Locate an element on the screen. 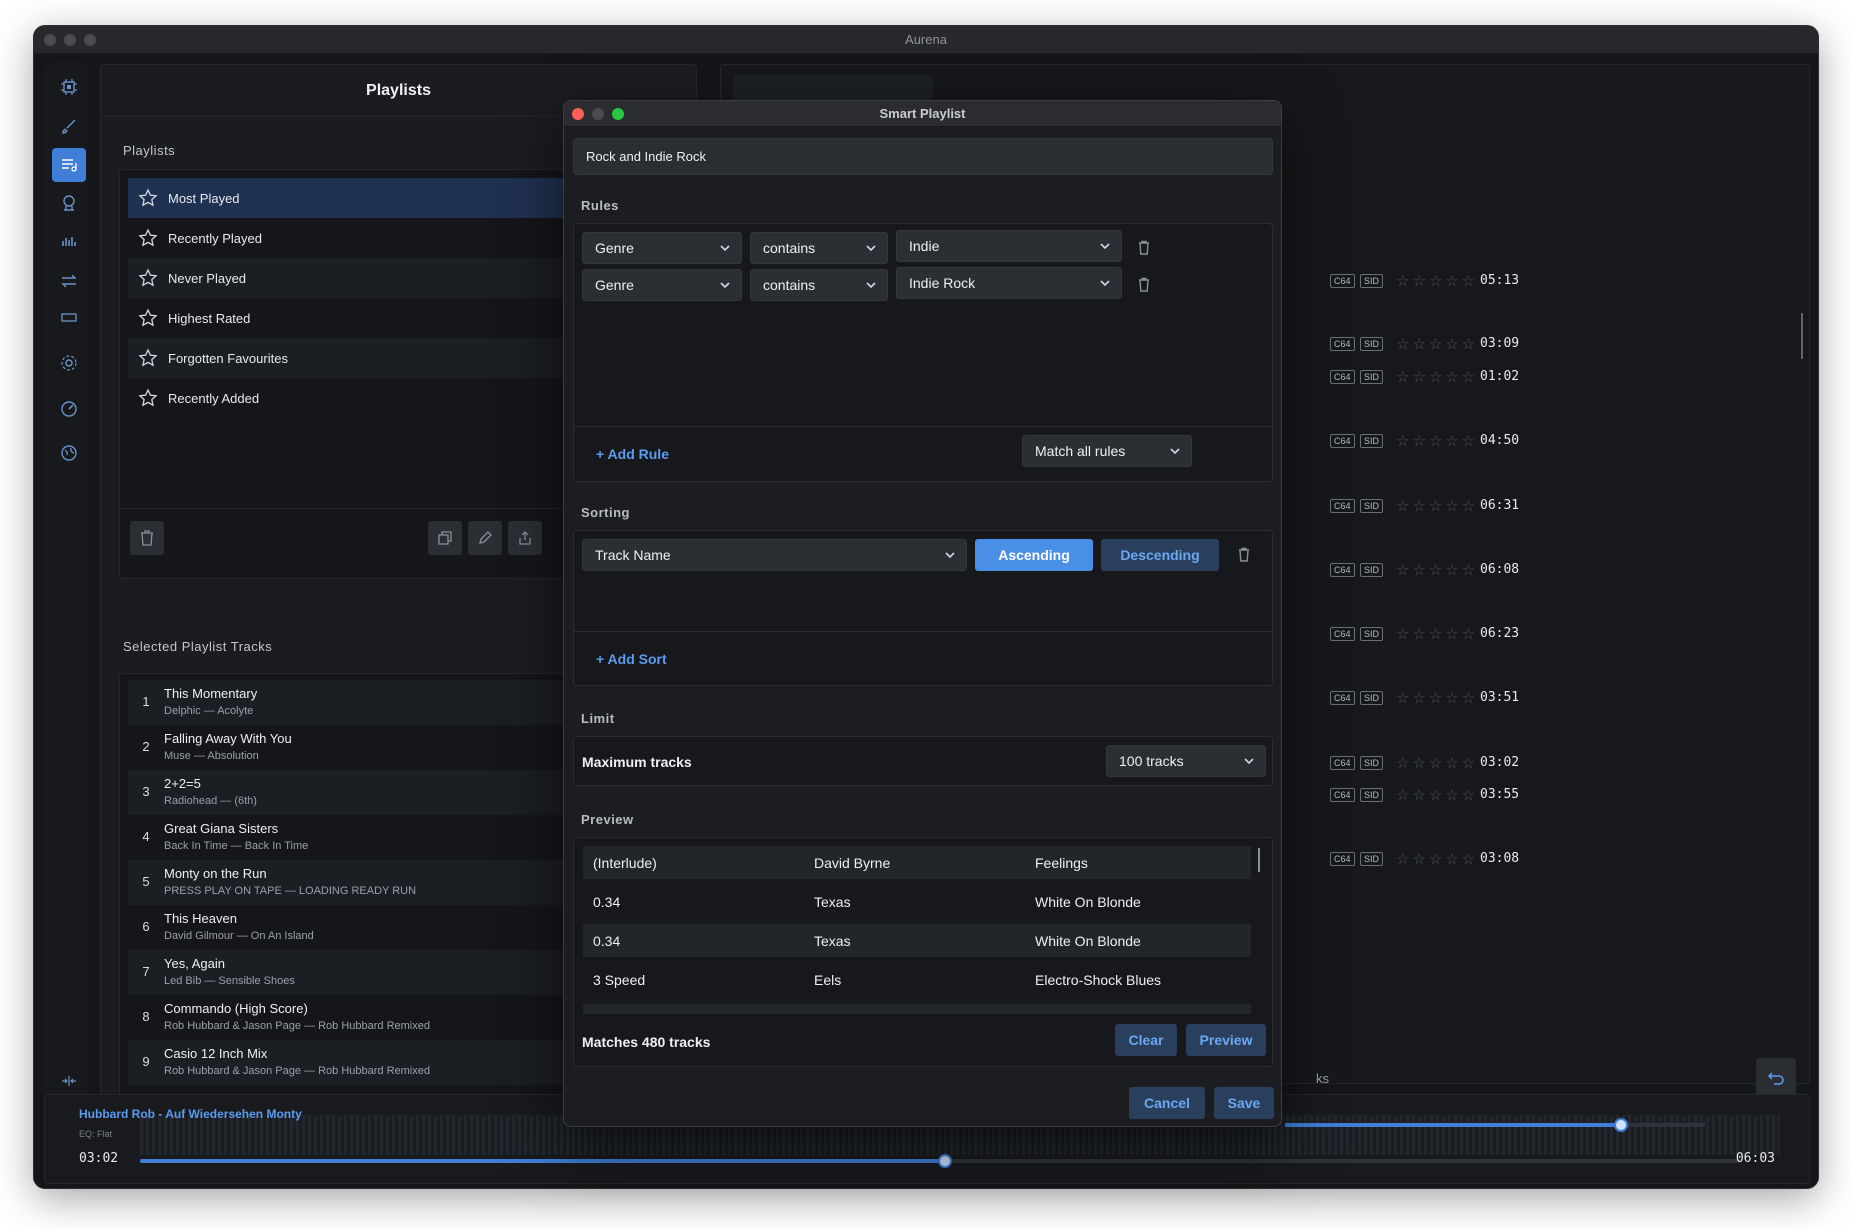 Image resolution: width=1851 pixels, height=1229 pixels. globe-icon is located at coordinates (69, 453).